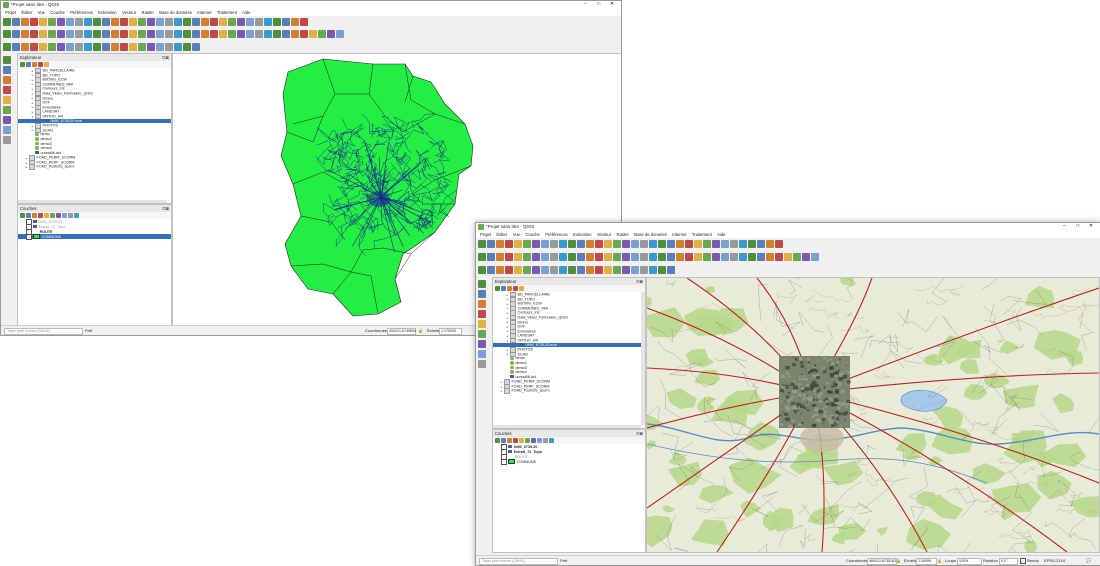 The height and width of the screenshot is (566, 1100). I want to click on menu-raster: Raster, so click(623, 234).